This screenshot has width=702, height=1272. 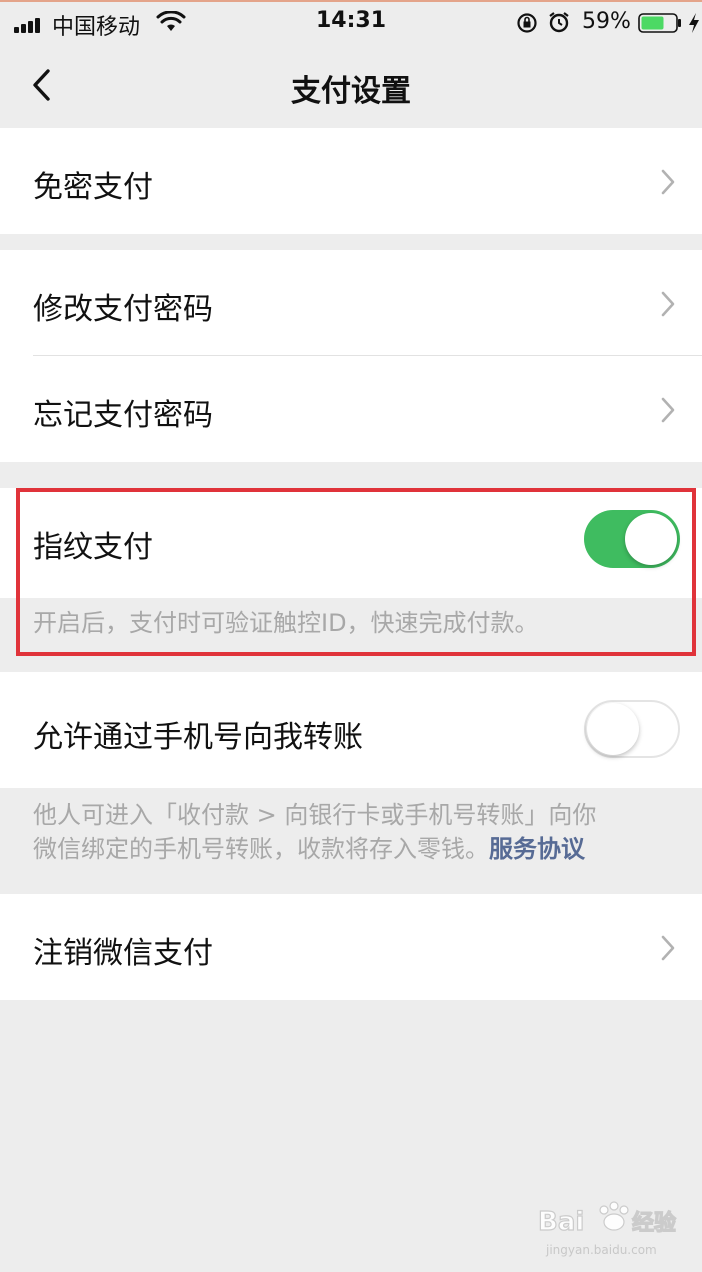 I want to click on charging-bolt-icon, so click(x=694, y=23).